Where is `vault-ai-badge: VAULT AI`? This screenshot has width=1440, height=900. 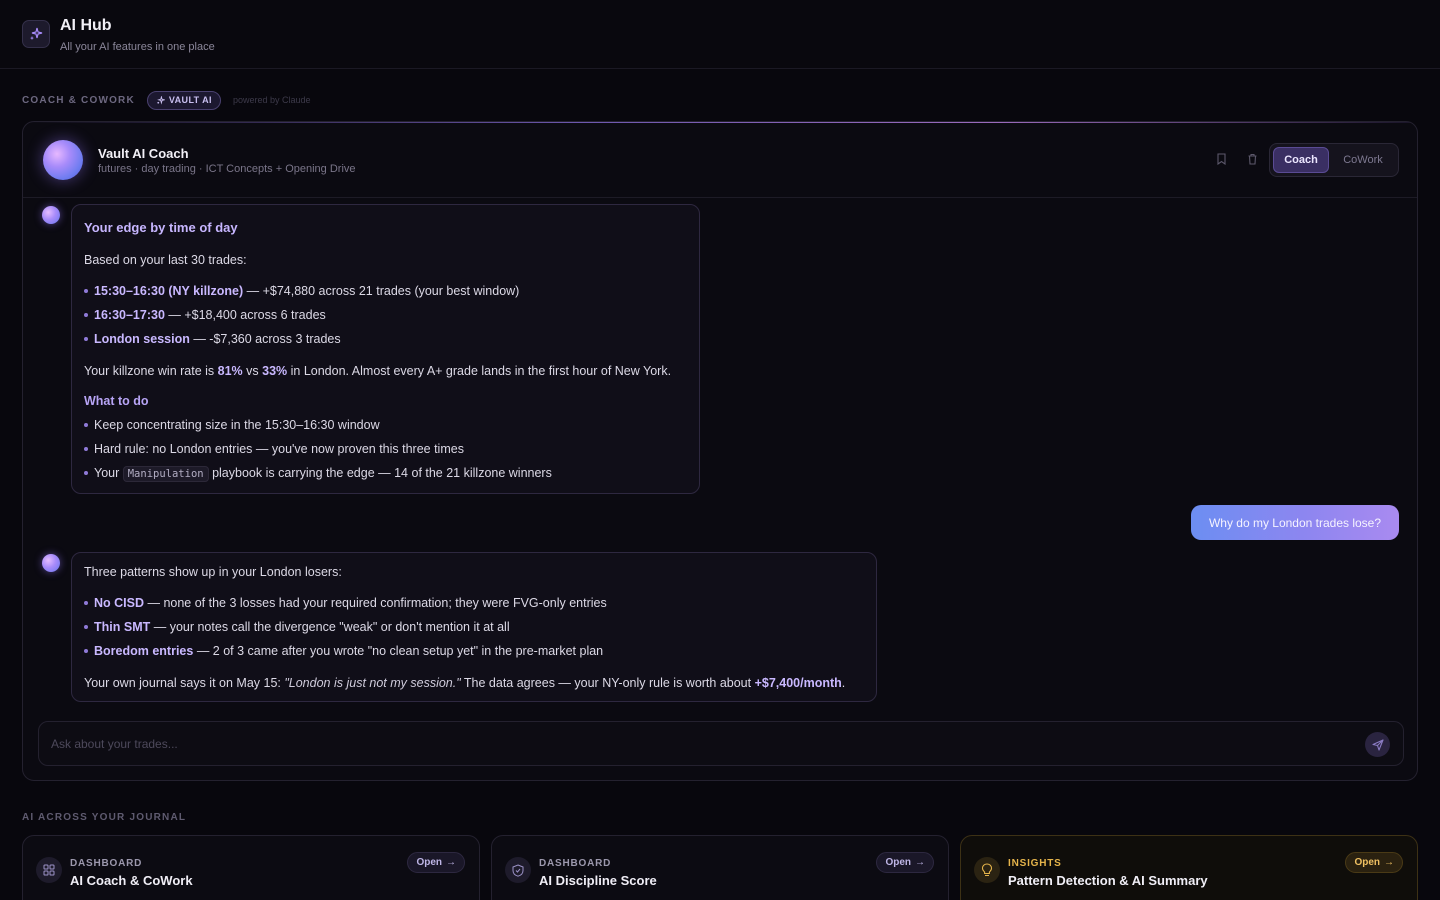
vault-ai-badge: VAULT AI is located at coordinates (183, 100).